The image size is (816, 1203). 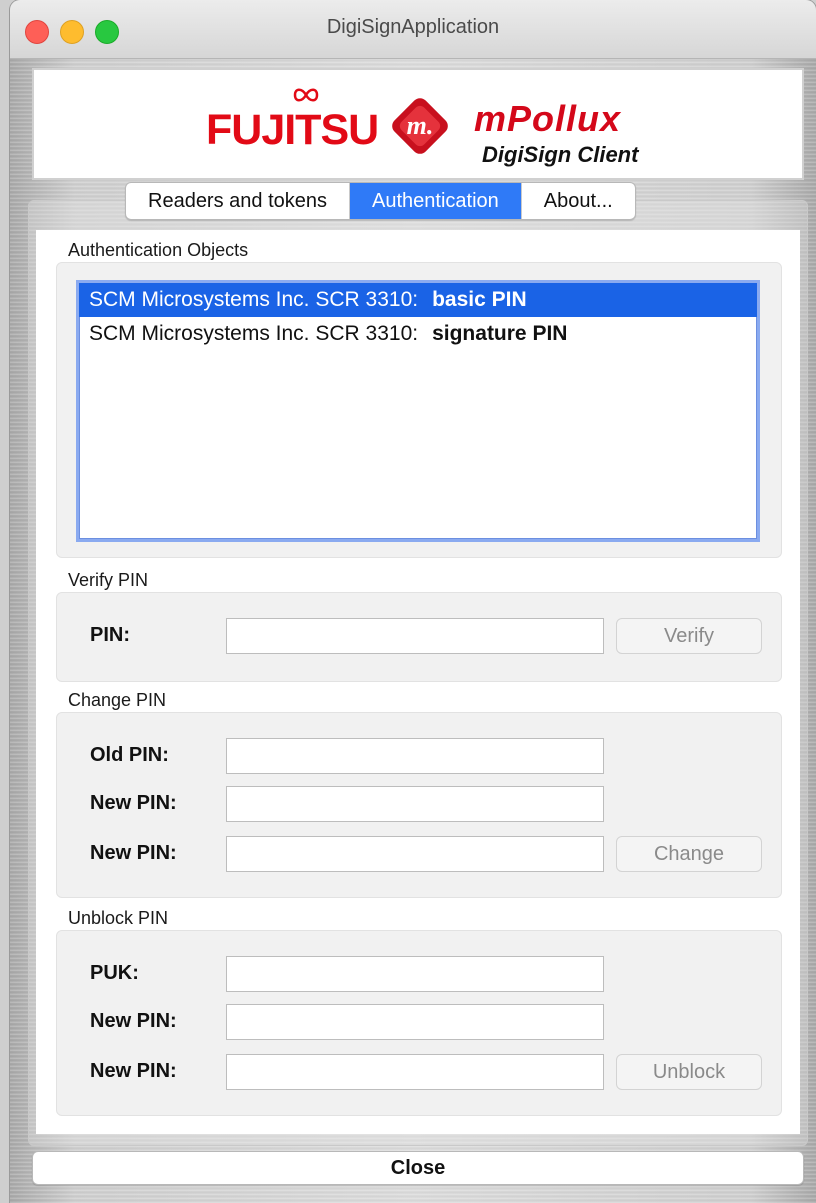 What do you see at coordinates (689, 1072) in the screenshot?
I see `unblock-button: Unblock` at bounding box center [689, 1072].